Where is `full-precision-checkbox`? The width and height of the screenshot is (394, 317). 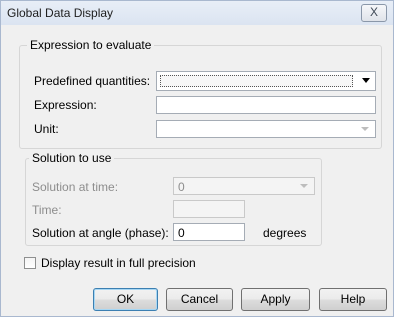 full-precision-checkbox is located at coordinates (30, 263).